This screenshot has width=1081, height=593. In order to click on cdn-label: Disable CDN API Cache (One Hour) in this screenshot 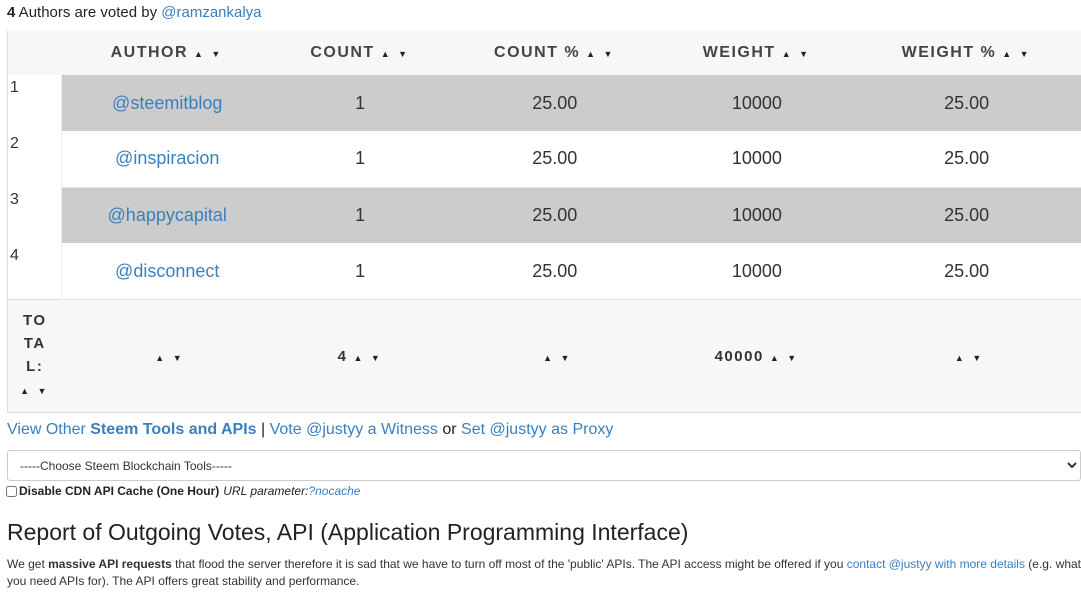, I will do `click(119, 491)`.